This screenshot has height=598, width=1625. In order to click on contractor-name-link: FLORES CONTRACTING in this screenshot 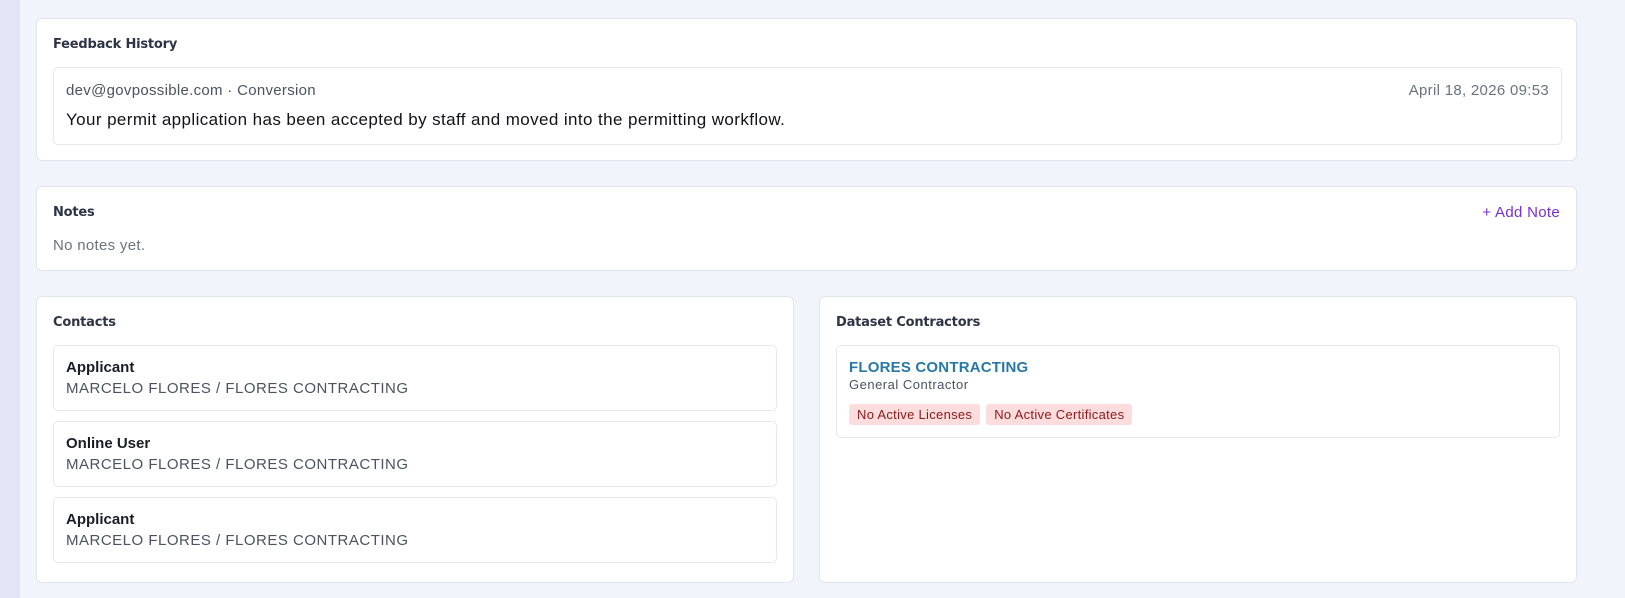, I will do `click(938, 367)`.